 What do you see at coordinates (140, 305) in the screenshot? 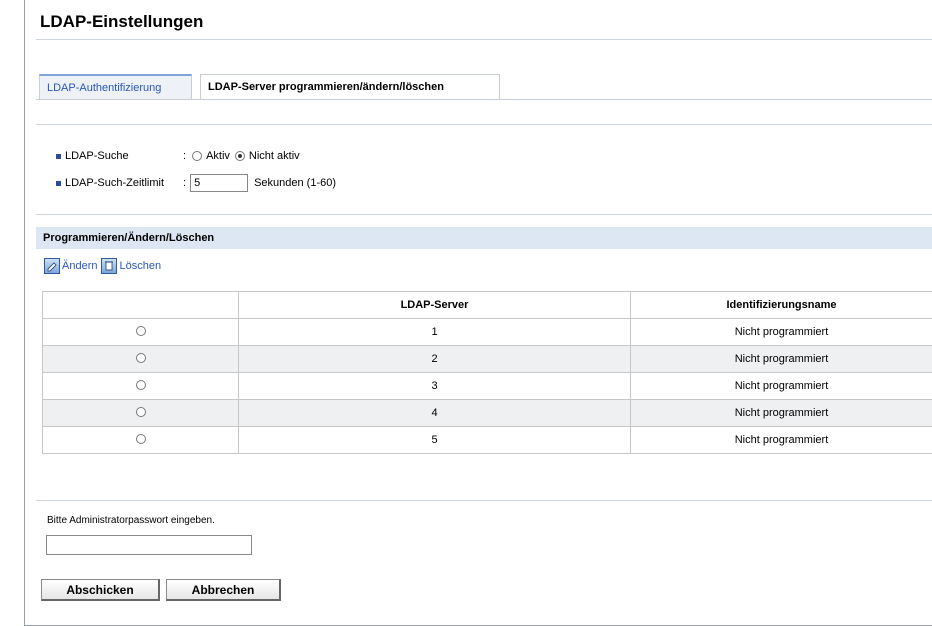
I see `header-select` at bounding box center [140, 305].